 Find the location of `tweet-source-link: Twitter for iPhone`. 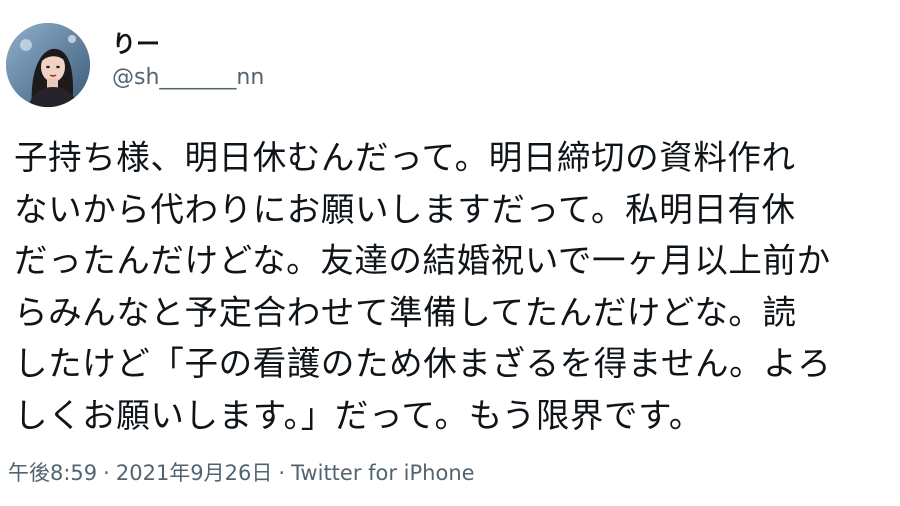

tweet-source-link: Twitter for iPhone is located at coordinates (383, 473).